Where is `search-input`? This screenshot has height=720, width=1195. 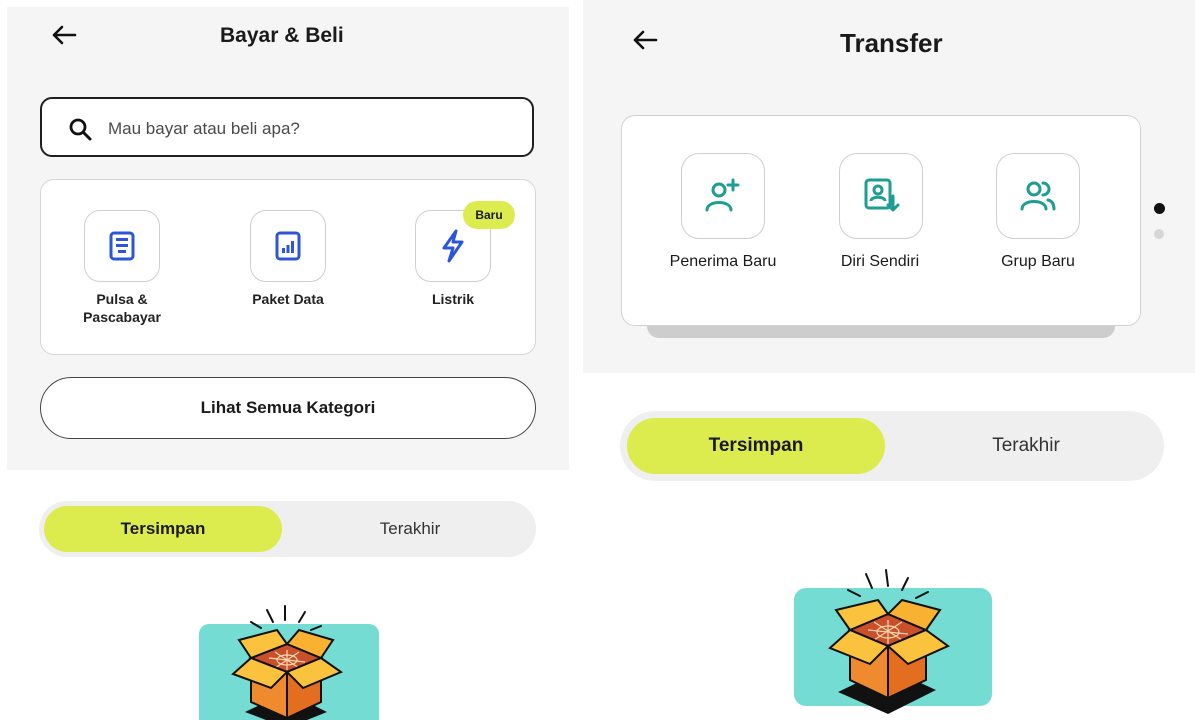
search-input is located at coordinates (308, 129).